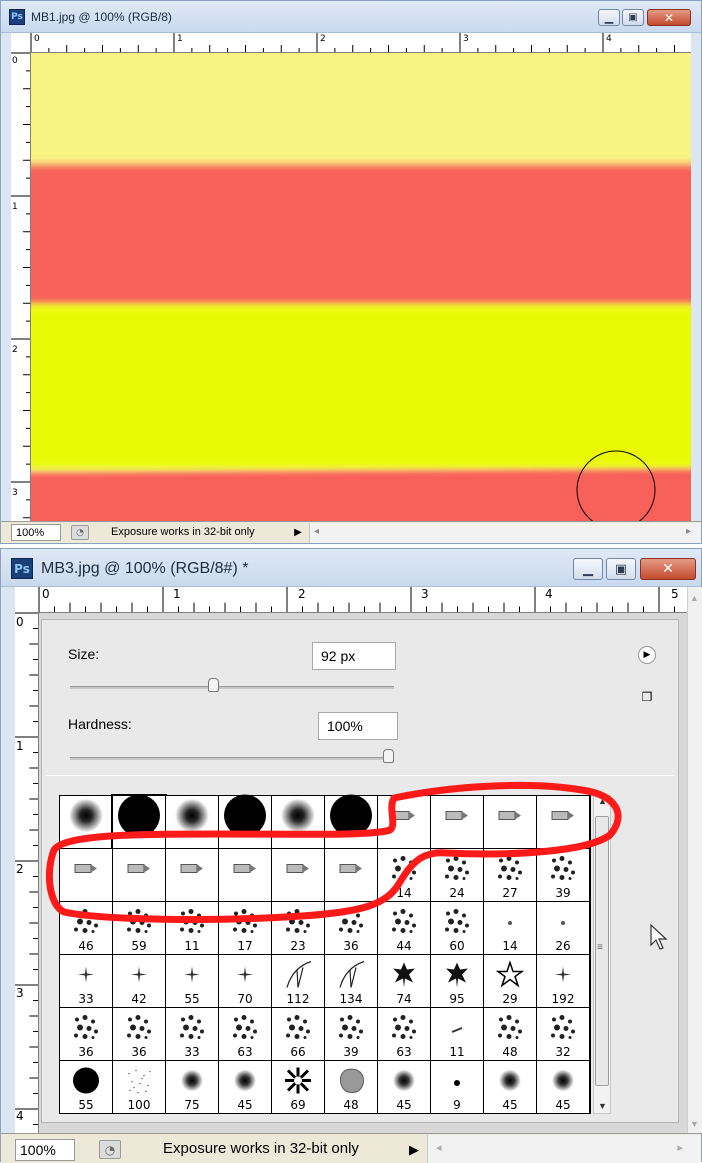  I want to click on brush-tip-cell: 112, so click(298, 981).